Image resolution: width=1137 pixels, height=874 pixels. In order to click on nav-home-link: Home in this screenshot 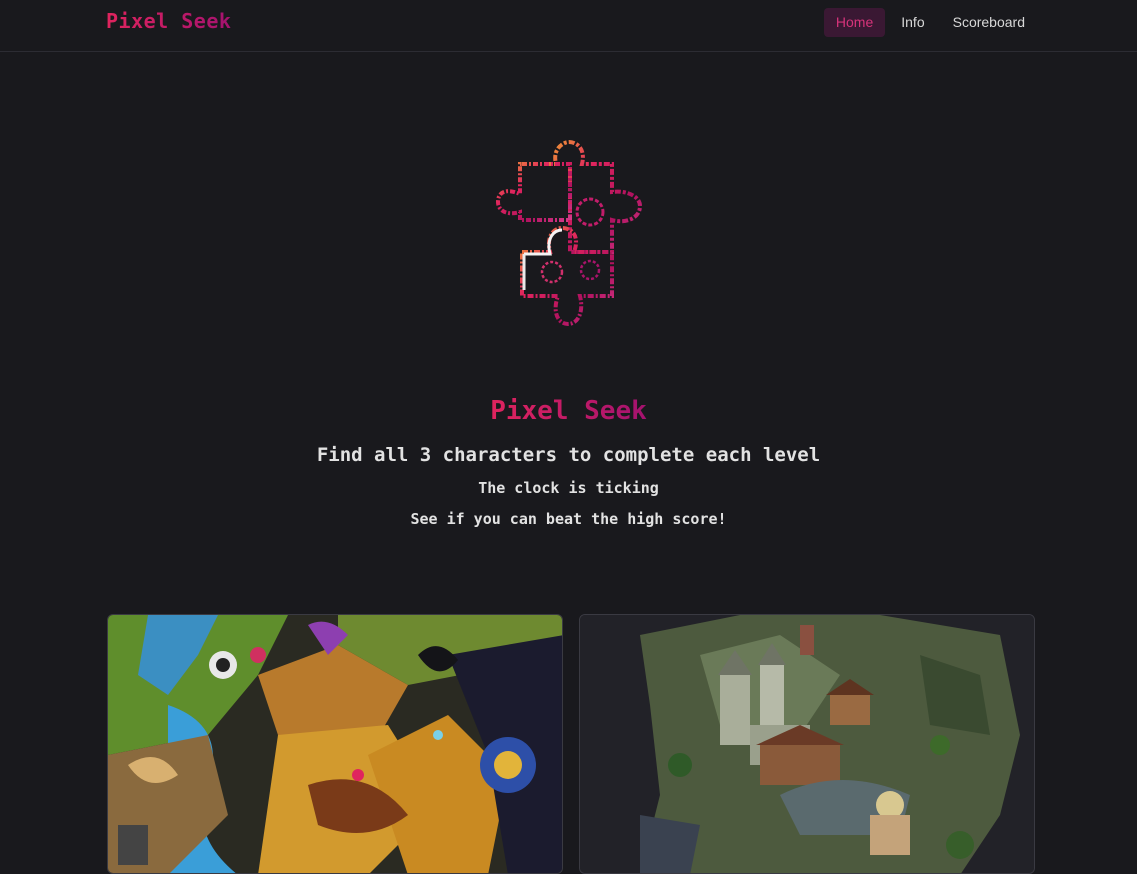, I will do `click(854, 22)`.